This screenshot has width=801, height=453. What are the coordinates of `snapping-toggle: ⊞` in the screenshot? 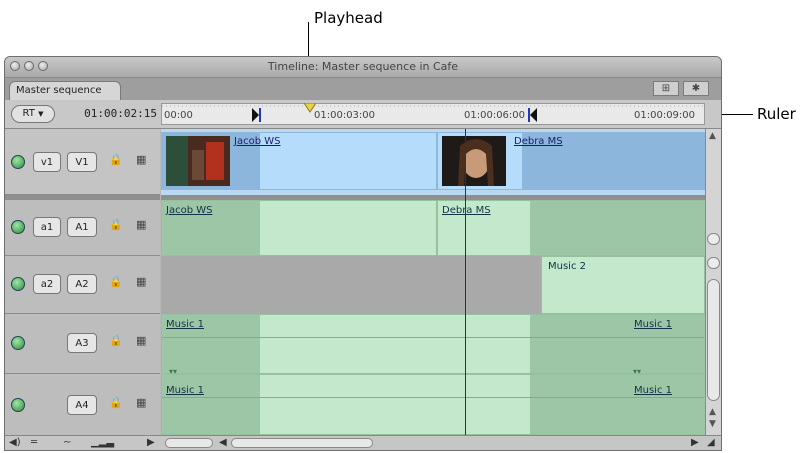 It's located at (666, 88).